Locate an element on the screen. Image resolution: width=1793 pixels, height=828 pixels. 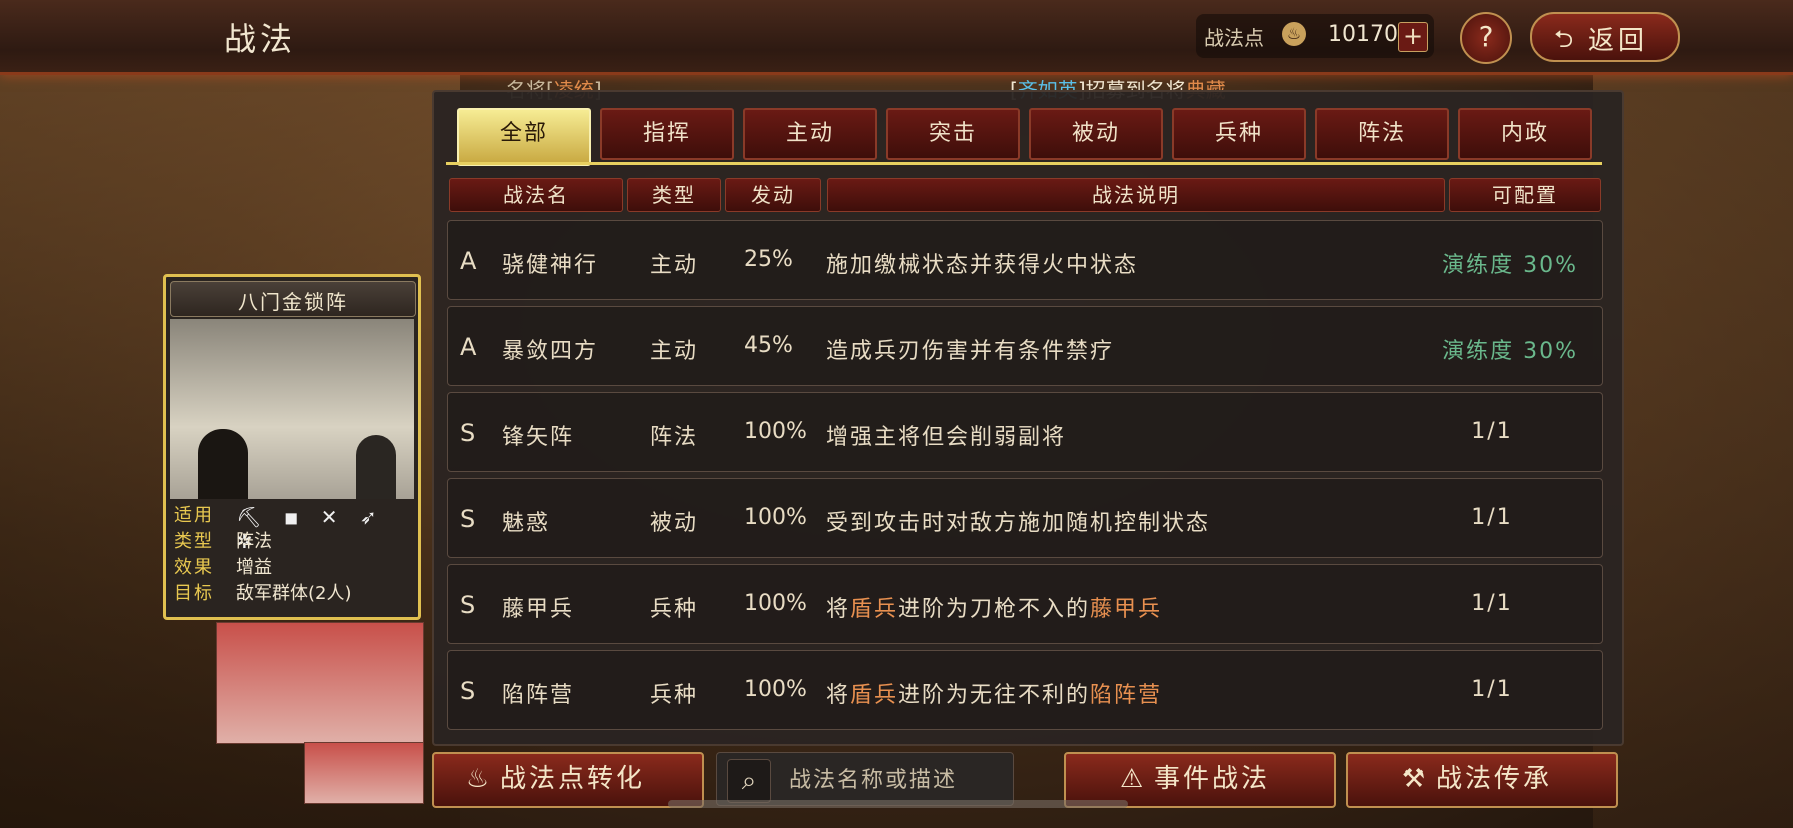
effect-value: 增益 is located at coordinates (254, 567).